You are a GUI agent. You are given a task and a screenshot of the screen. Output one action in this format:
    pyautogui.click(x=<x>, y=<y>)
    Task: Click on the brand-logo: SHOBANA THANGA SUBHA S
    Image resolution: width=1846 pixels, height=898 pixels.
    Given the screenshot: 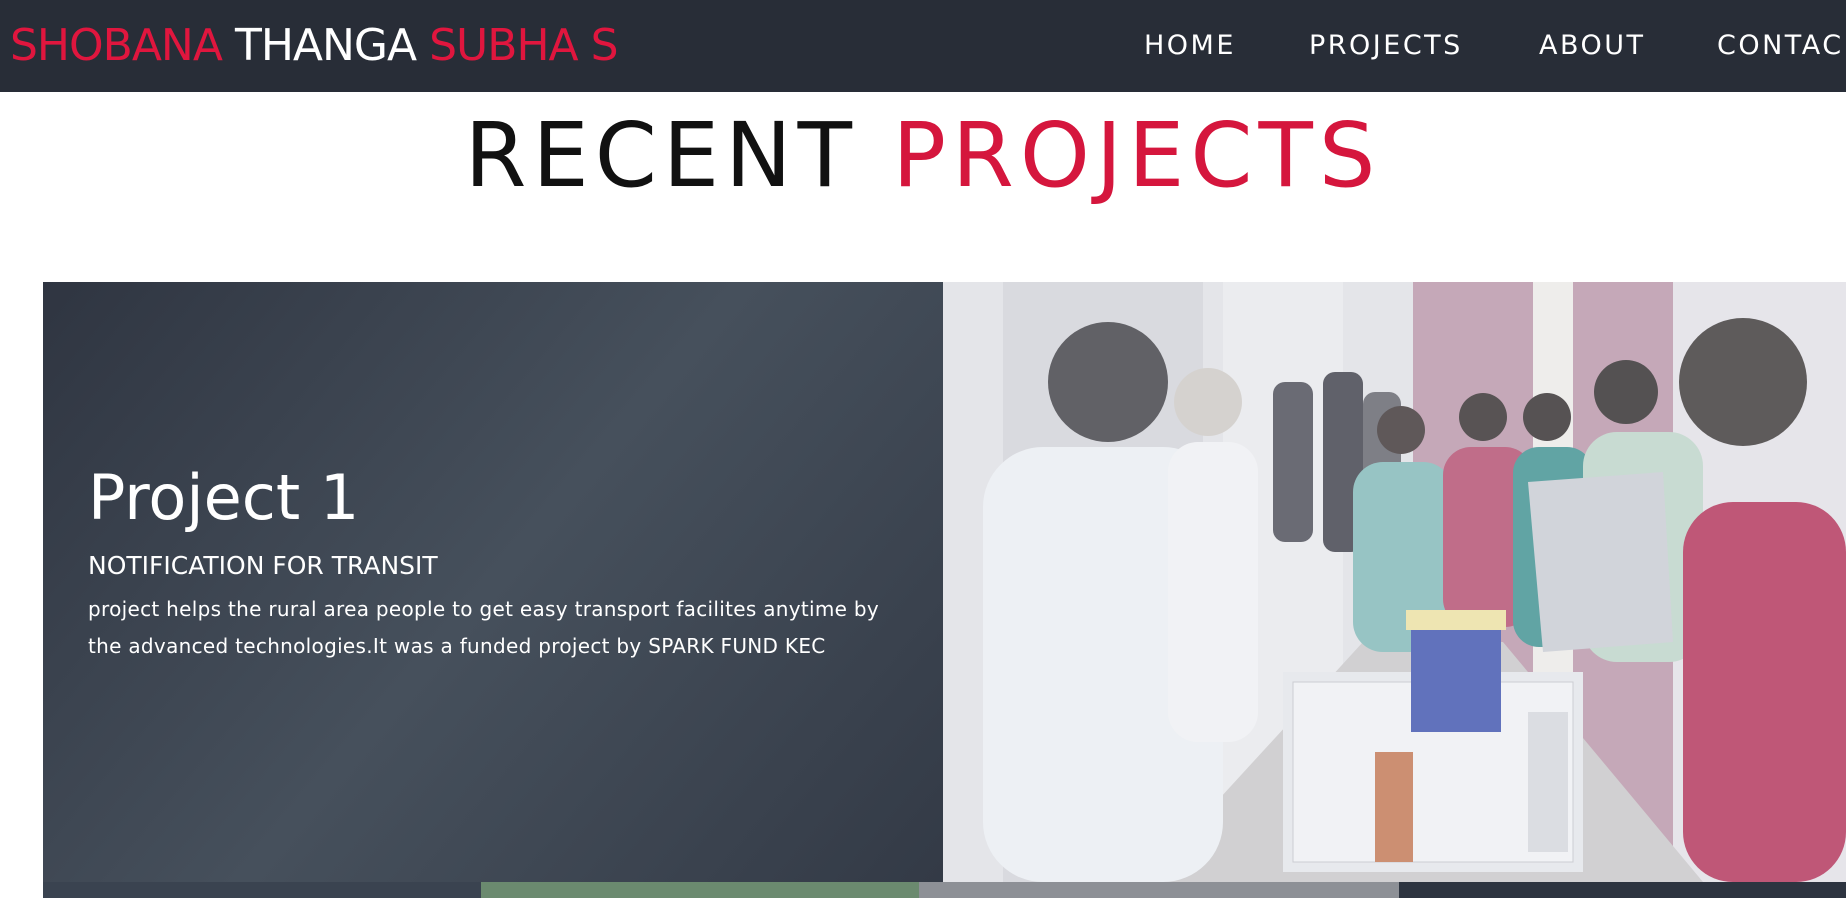 What is the action you would take?
    pyautogui.click(x=314, y=46)
    